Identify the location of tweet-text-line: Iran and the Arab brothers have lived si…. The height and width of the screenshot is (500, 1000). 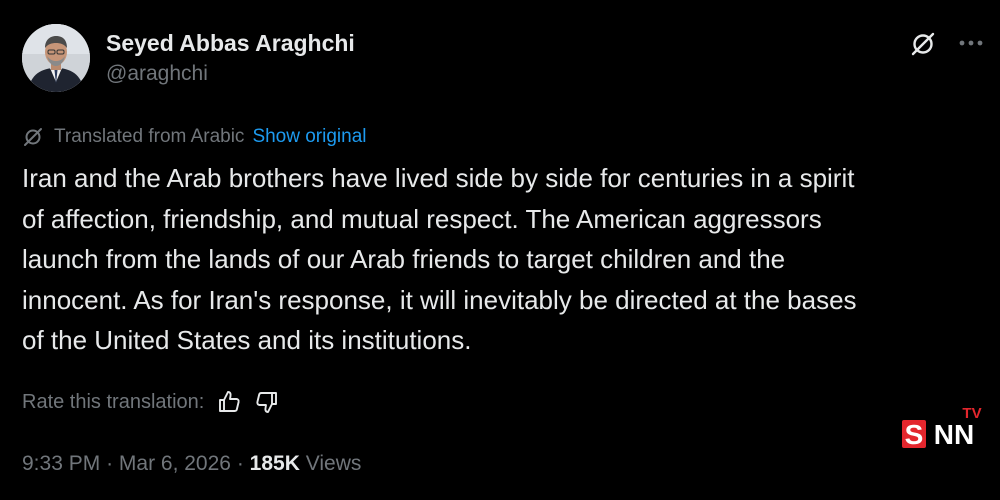
(438, 178).